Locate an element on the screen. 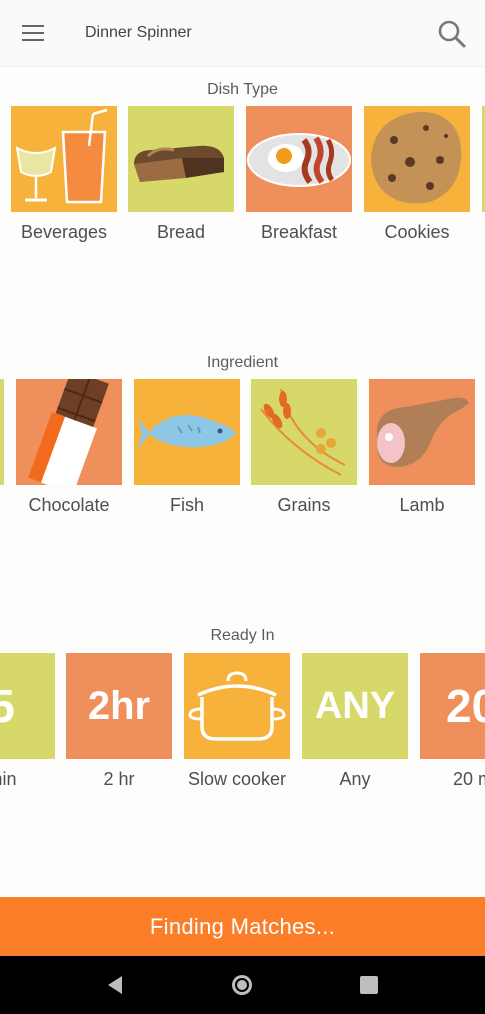  tile-cookies is located at coordinates (417, 159).